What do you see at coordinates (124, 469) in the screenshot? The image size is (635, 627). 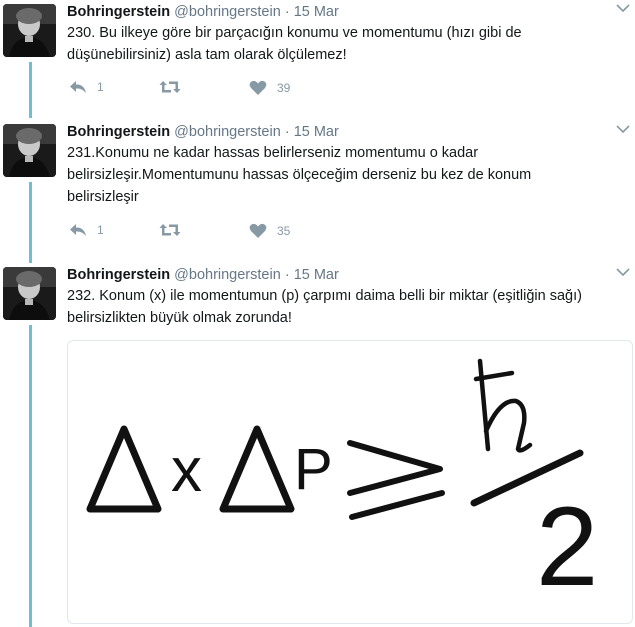 I see `delta-x-symbol` at bounding box center [124, 469].